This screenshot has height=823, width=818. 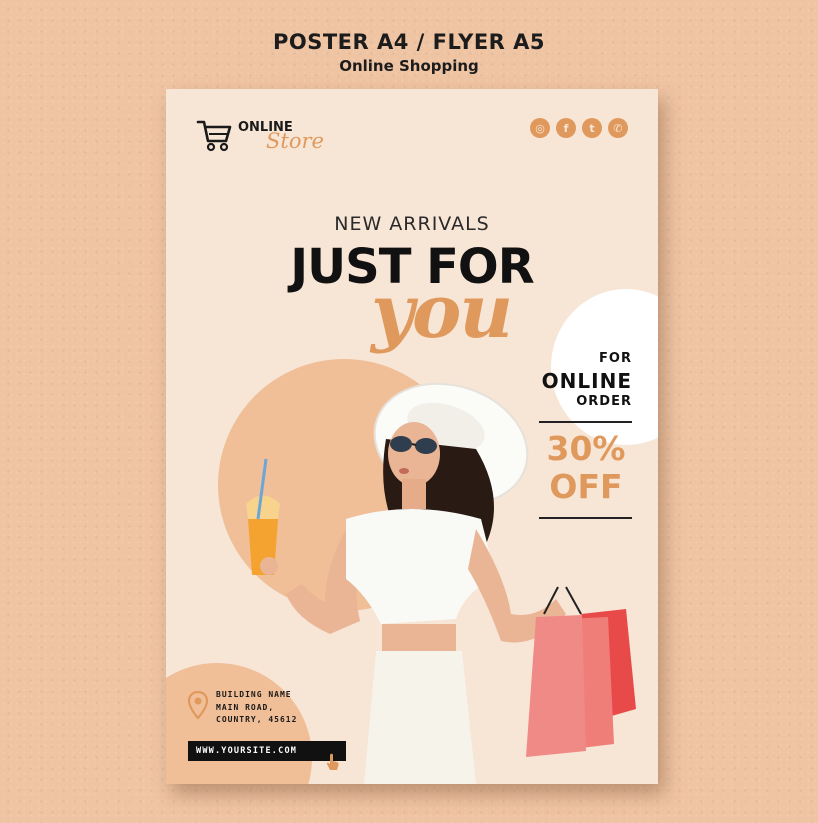 I want to click on logo-word-store: Store, so click(x=295, y=141).